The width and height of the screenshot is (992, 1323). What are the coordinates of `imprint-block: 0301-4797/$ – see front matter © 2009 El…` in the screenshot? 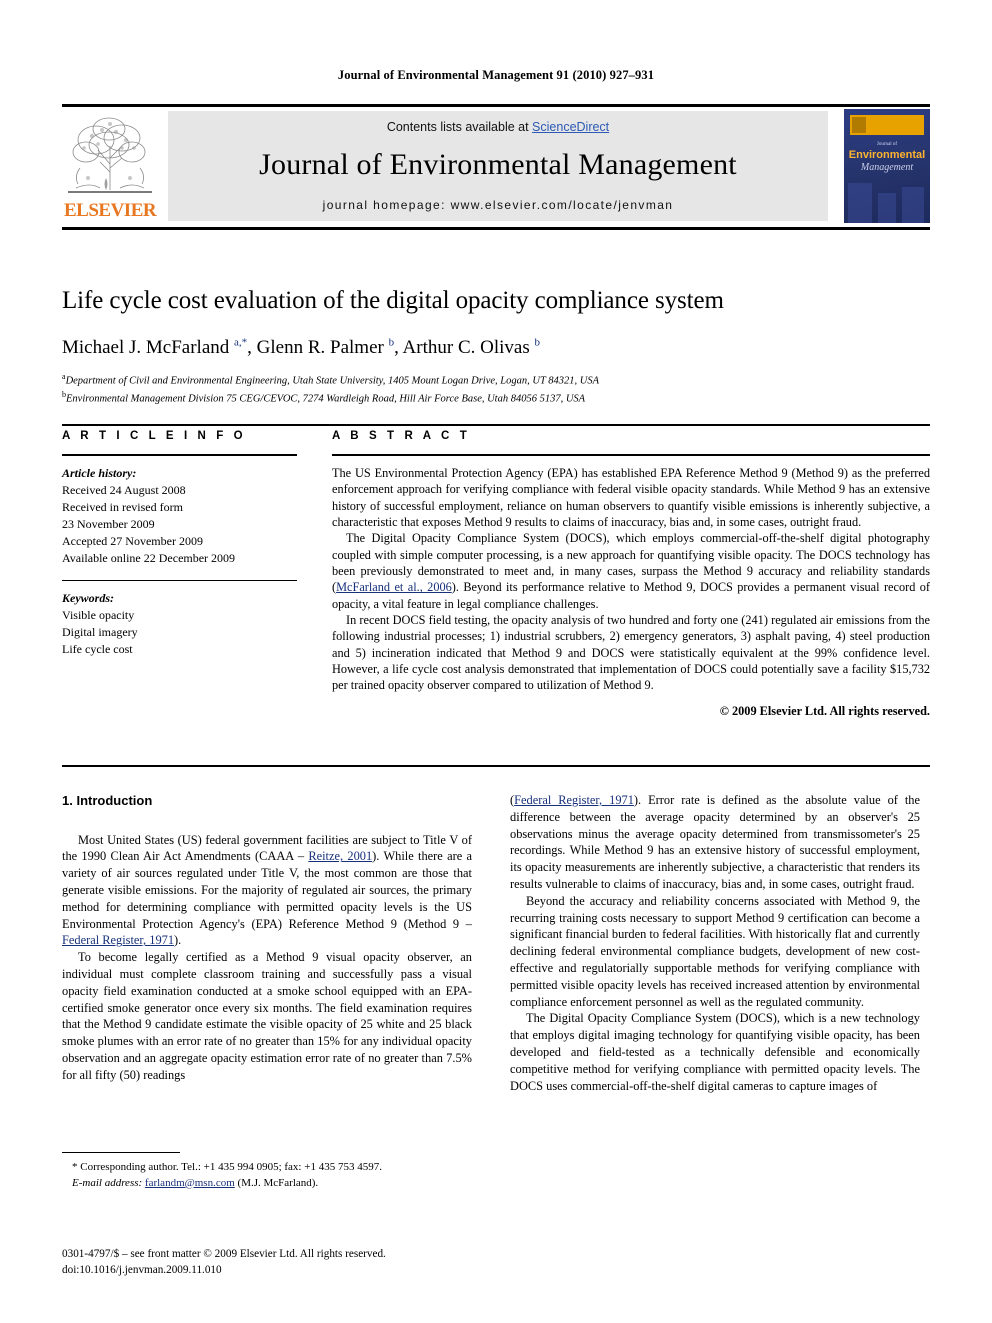 It's located at (292, 1262).